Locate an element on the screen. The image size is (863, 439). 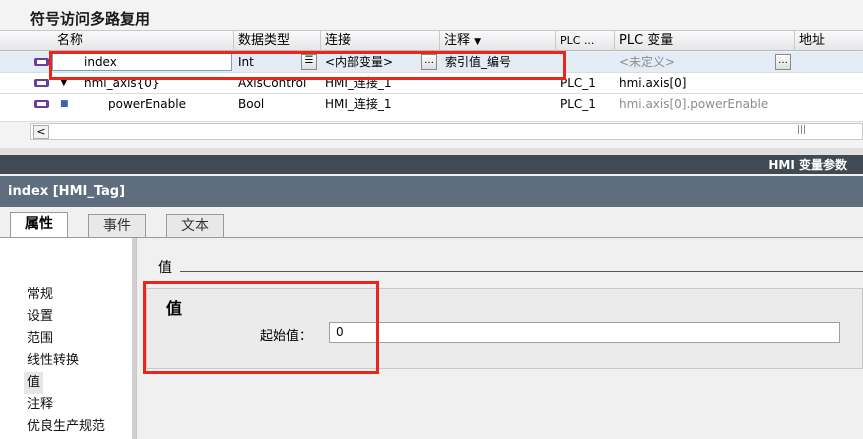
nav-item-range: 范围 is located at coordinates (40, 339).